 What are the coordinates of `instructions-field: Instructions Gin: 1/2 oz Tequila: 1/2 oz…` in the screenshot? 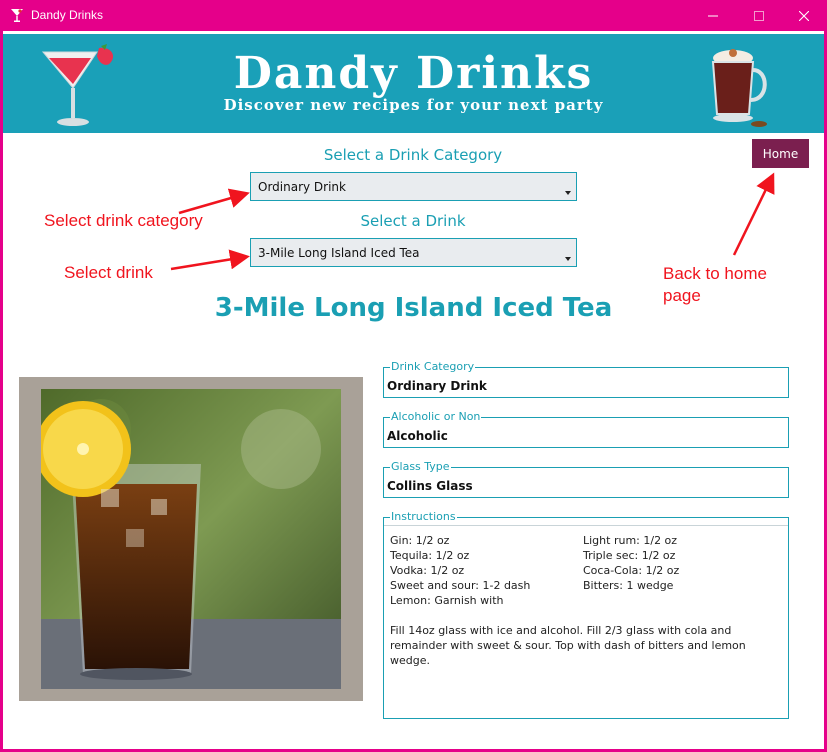 It's located at (586, 614).